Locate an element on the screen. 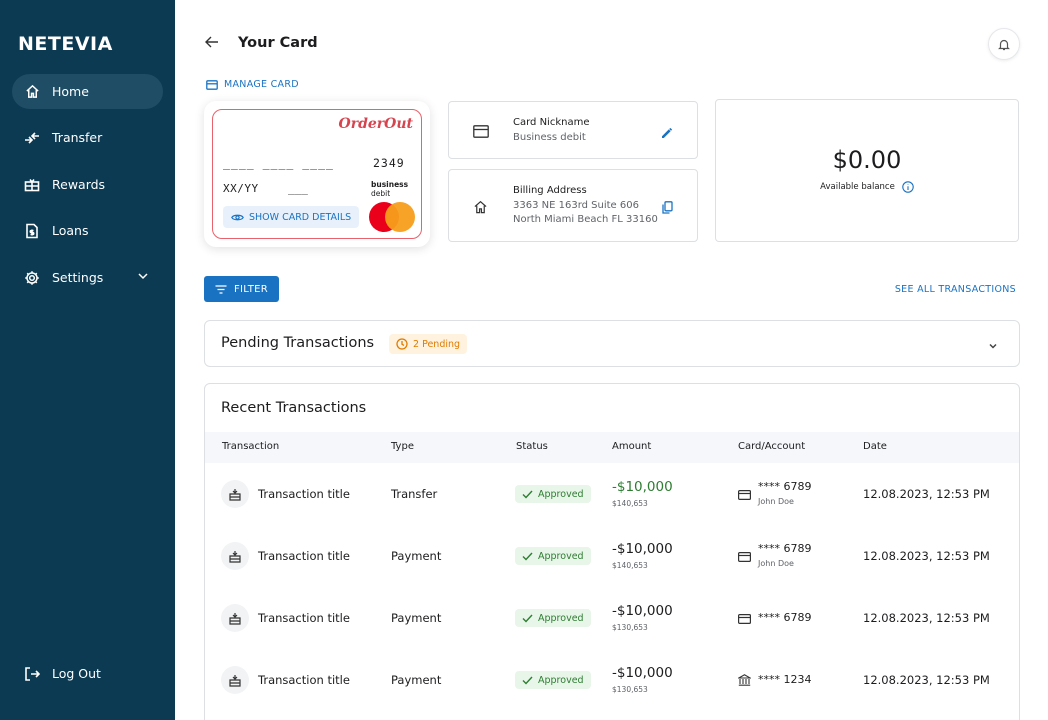  card-number-masked: ____ ____ ____ is located at coordinates (278, 163).